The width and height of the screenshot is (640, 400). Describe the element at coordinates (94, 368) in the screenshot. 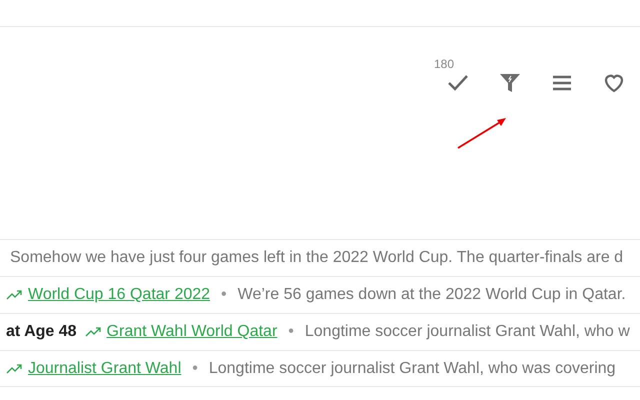

I see `trend-link: Journalist Grant Wahl` at that location.